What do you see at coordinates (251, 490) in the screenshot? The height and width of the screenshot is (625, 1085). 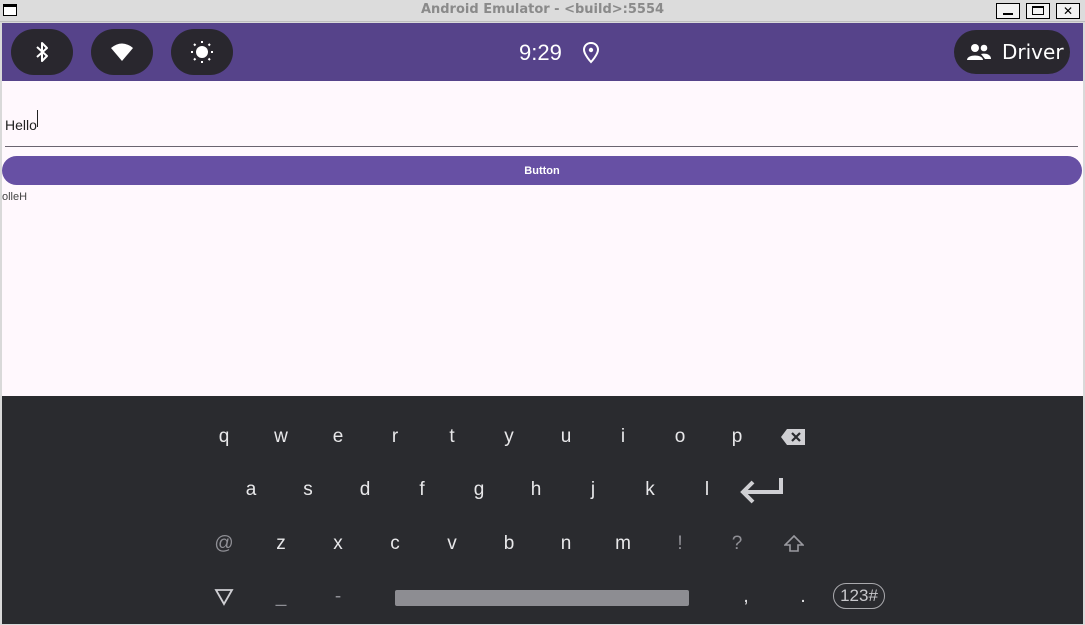 I see `key-a: a` at bounding box center [251, 490].